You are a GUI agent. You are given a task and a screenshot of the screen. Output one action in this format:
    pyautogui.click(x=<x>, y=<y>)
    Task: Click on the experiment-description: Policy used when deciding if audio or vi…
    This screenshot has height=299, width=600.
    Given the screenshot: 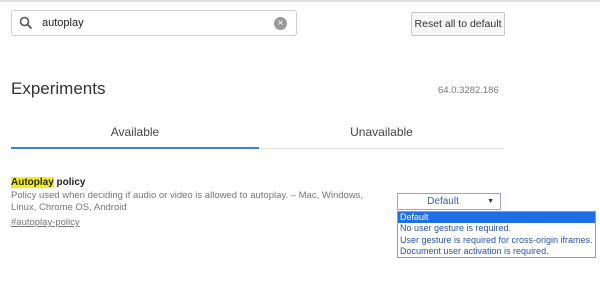 What is the action you would take?
    pyautogui.click(x=187, y=201)
    